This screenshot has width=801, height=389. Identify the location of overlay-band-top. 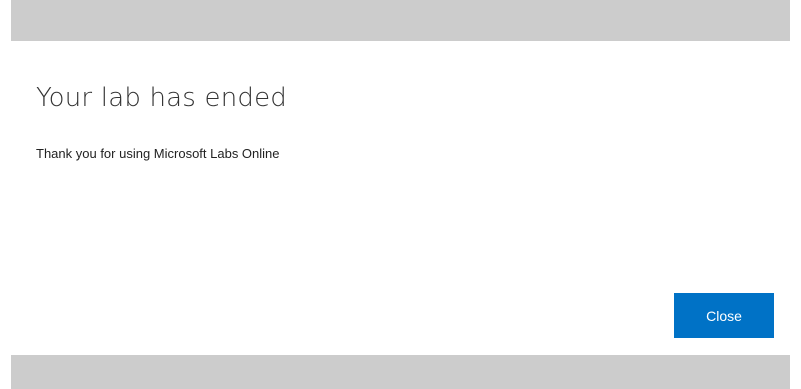
(400, 20).